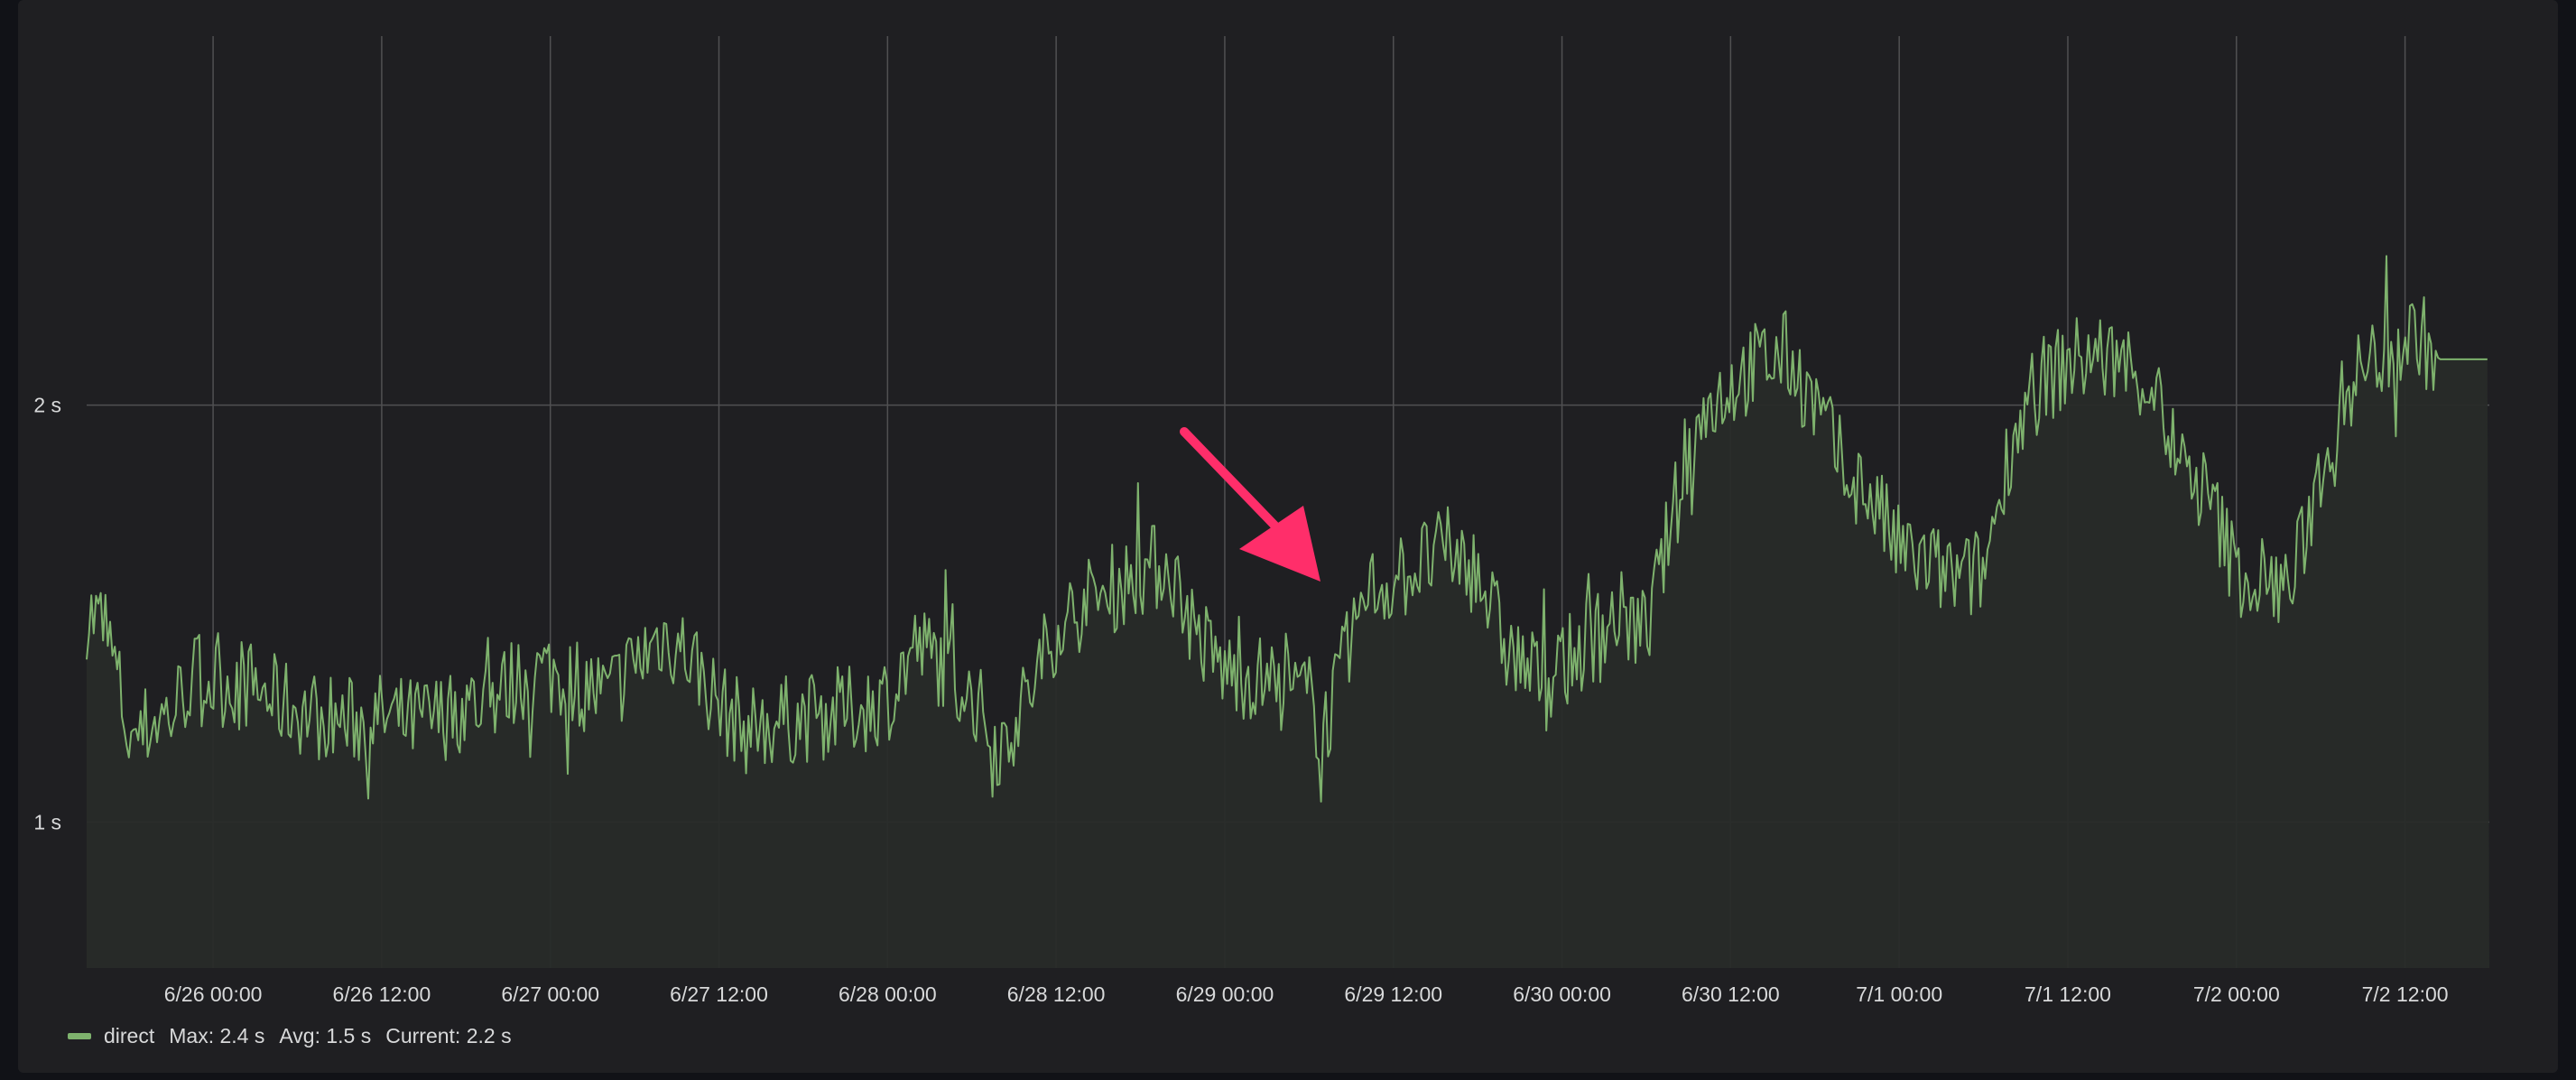 The height and width of the screenshot is (1080, 2576). What do you see at coordinates (719, 994) in the screenshot?
I see `x-tick-label: 6/27 12:00` at bounding box center [719, 994].